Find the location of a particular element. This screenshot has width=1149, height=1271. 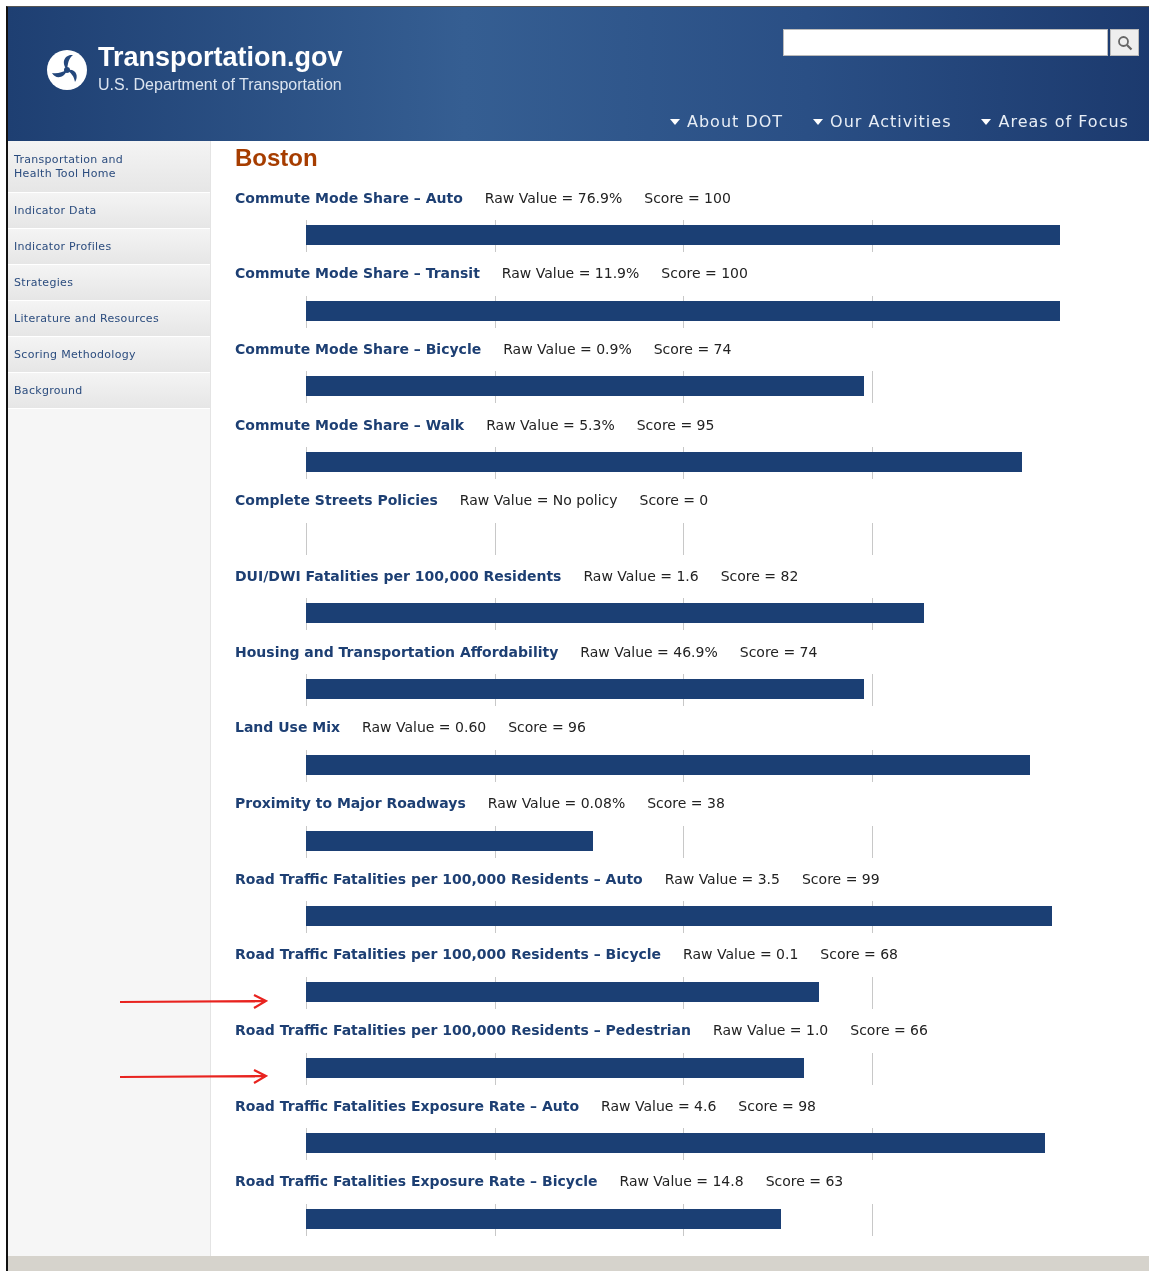

raw-value: Raw Value = 3.5 is located at coordinates (722, 879).